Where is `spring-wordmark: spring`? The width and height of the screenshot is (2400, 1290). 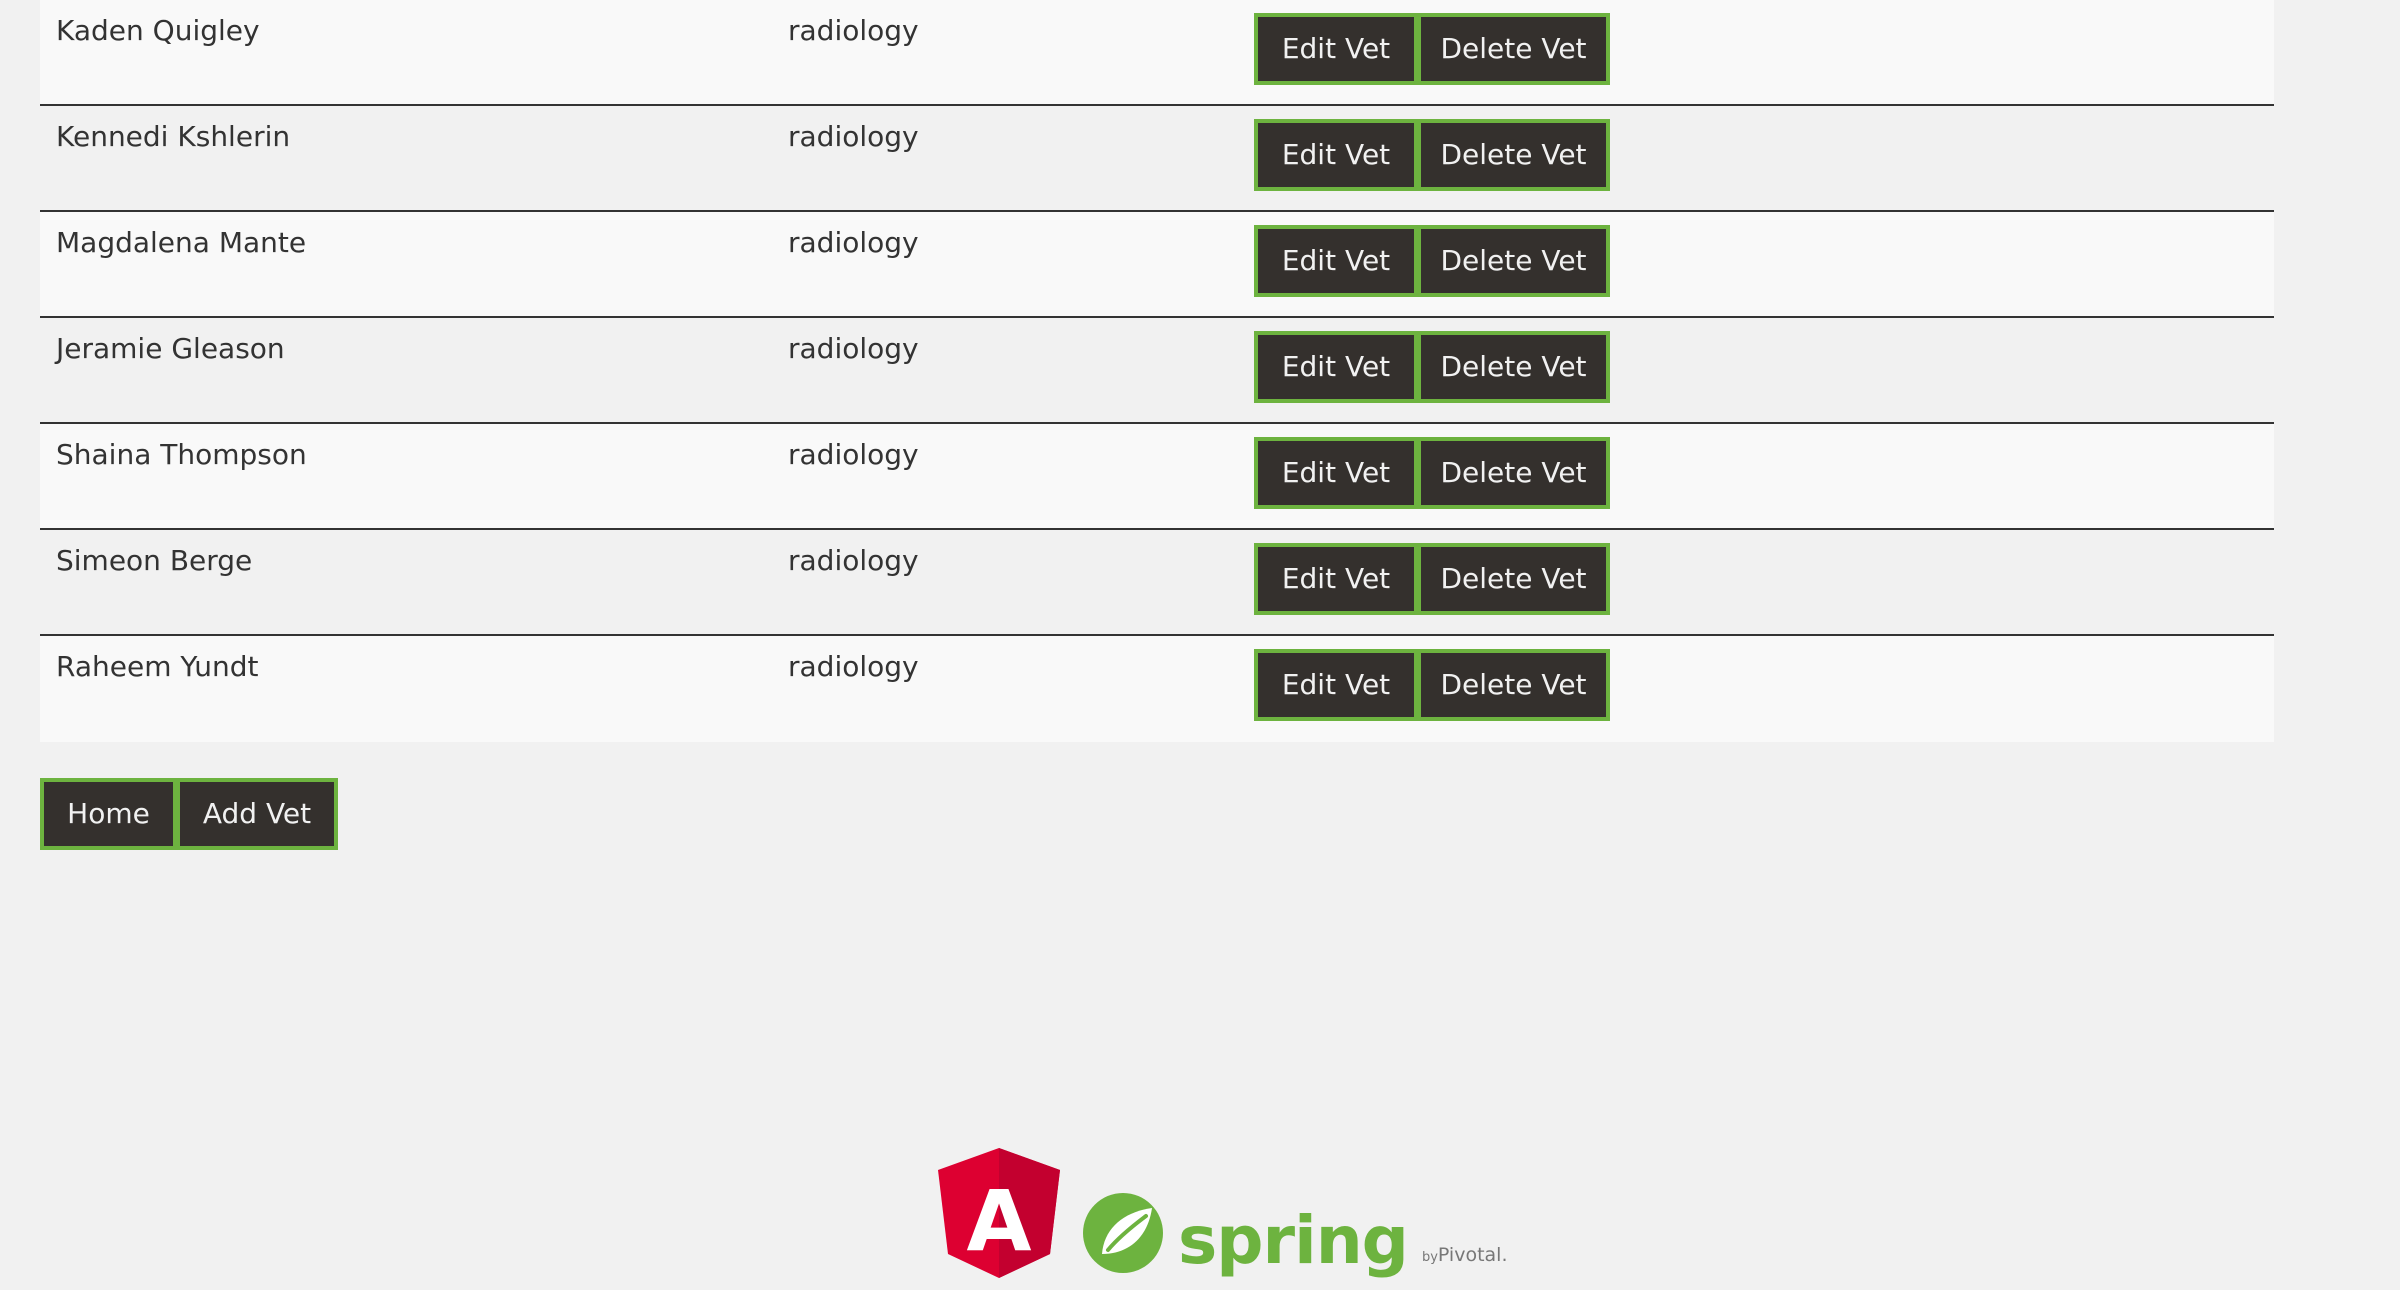
spring-wordmark: spring is located at coordinates (1293, 1240).